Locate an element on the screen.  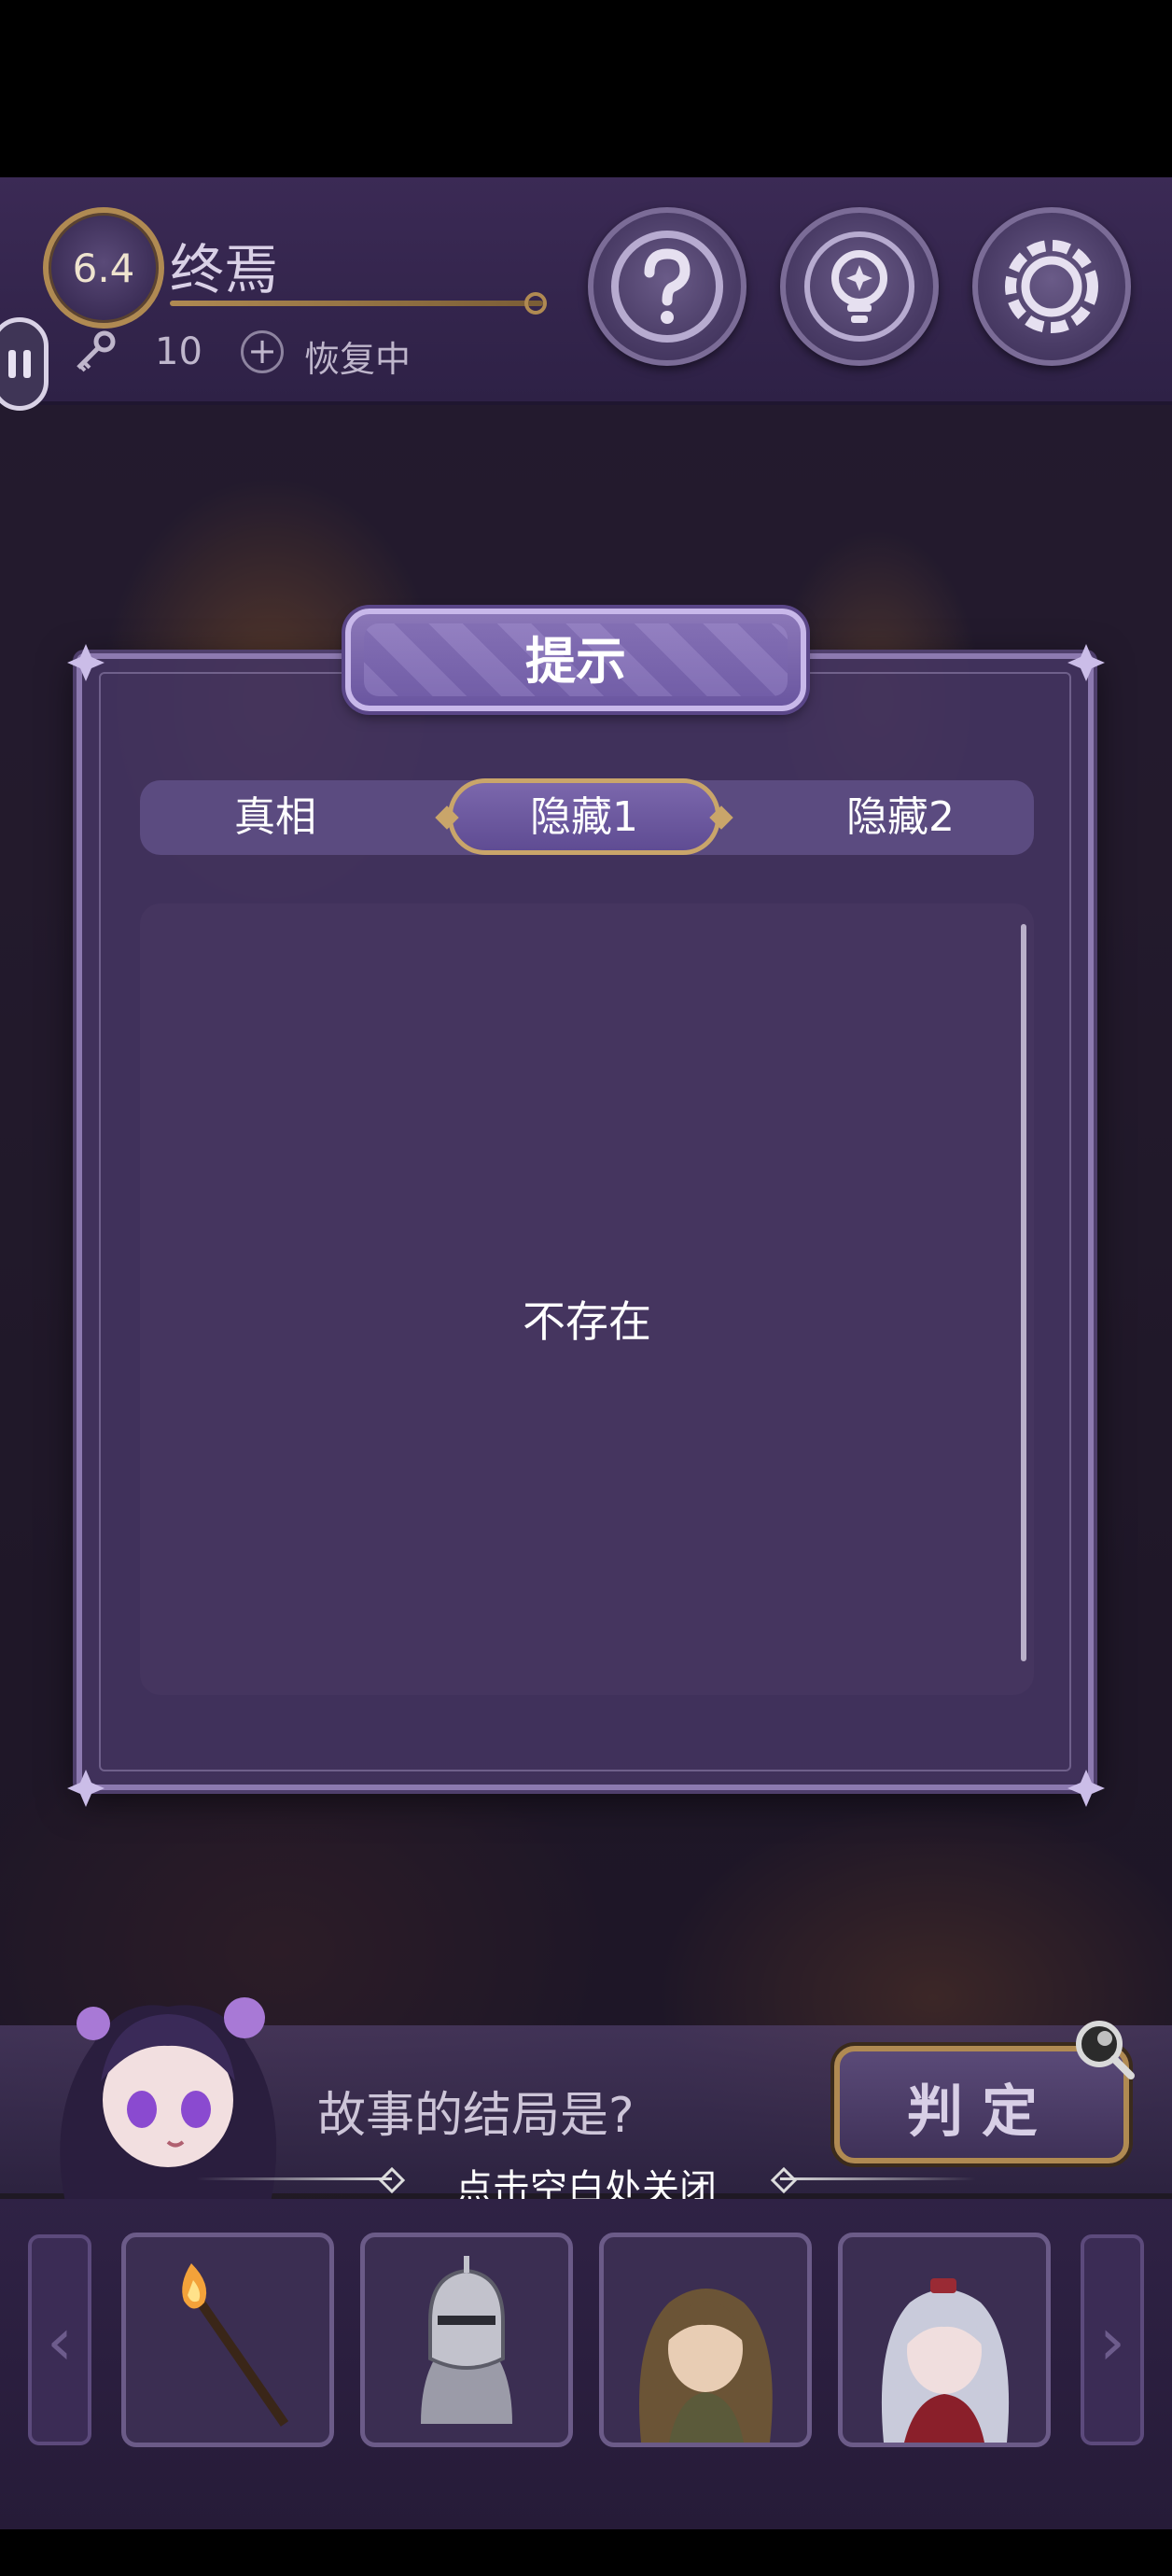
settings-button is located at coordinates (1051, 286).